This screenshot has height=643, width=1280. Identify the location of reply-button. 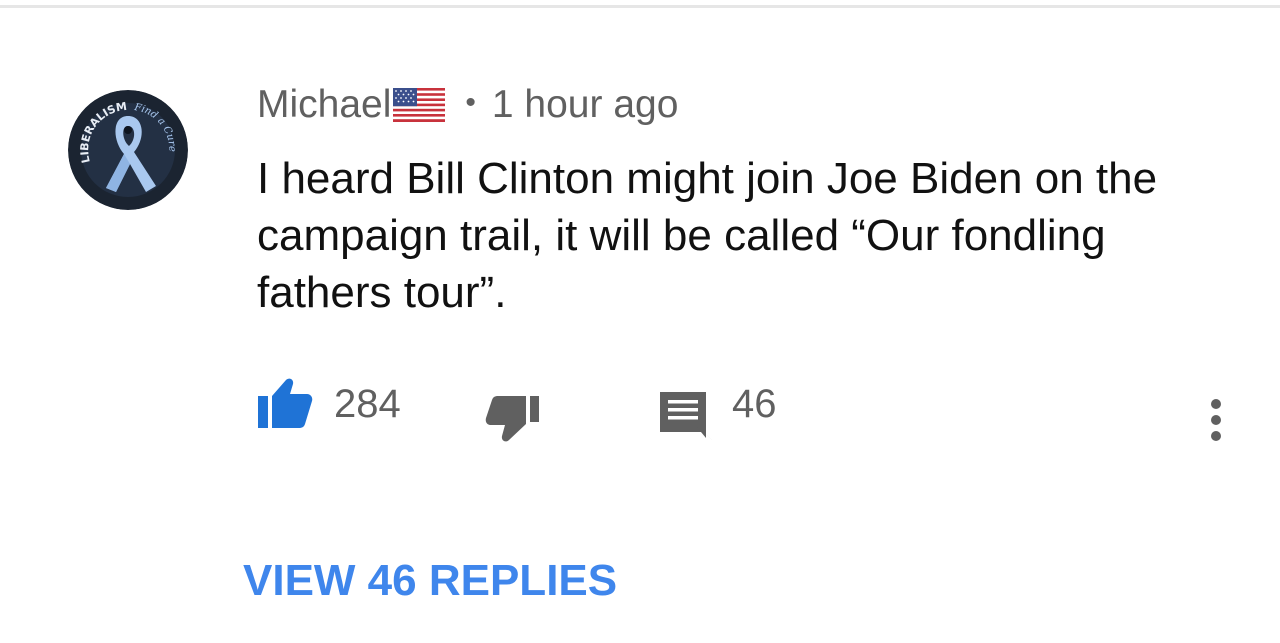
(684, 415).